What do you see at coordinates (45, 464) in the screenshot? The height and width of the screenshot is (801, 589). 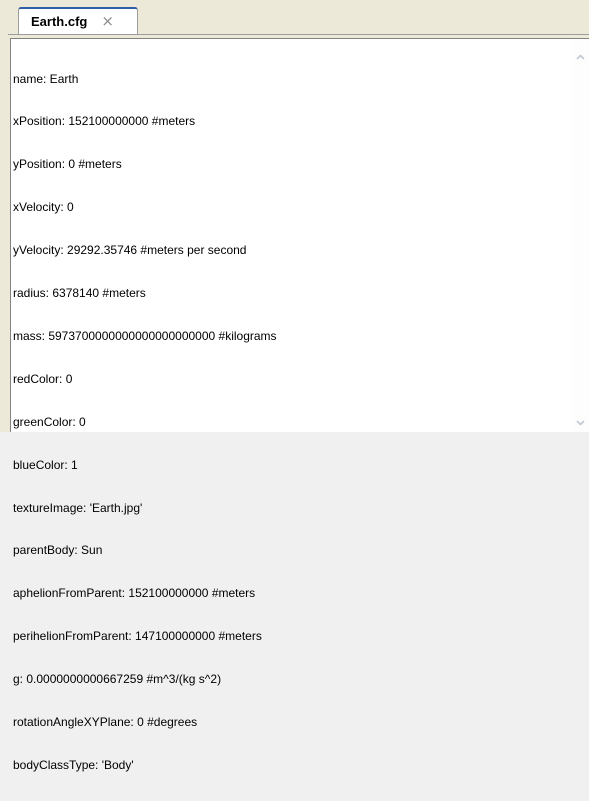 I see `text-line: blueColor: 1` at bounding box center [45, 464].